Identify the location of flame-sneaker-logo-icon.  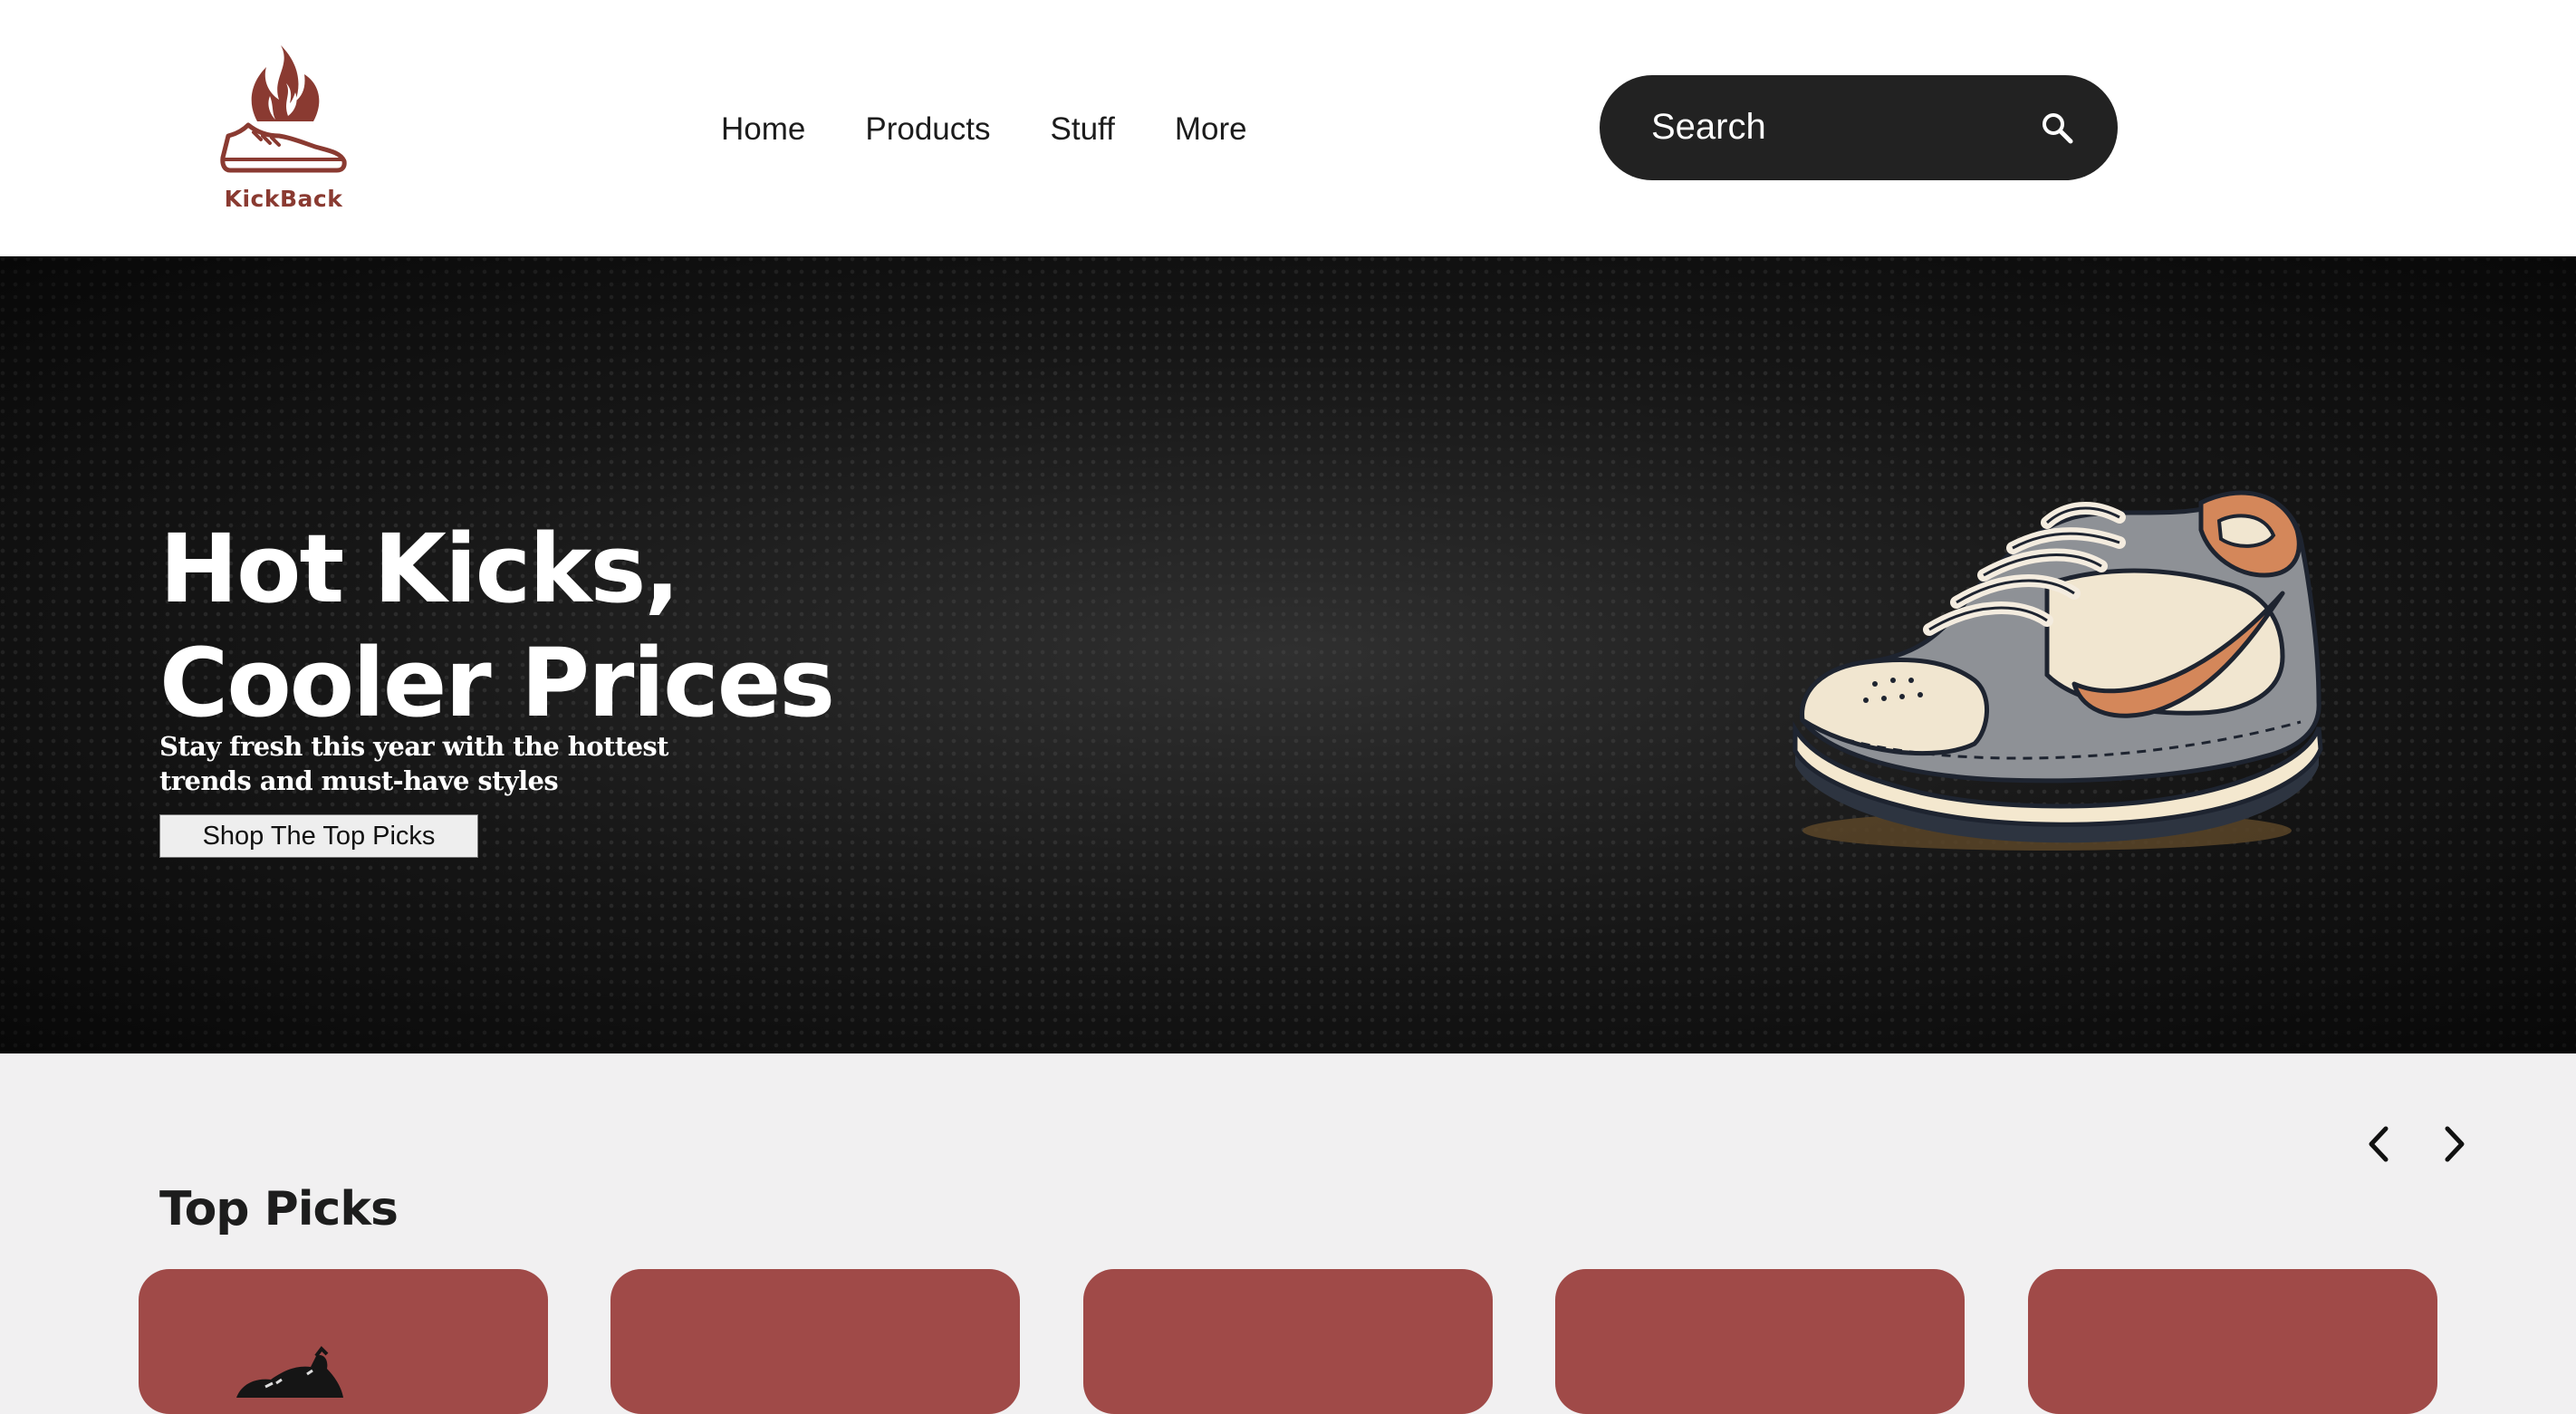
(283, 109).